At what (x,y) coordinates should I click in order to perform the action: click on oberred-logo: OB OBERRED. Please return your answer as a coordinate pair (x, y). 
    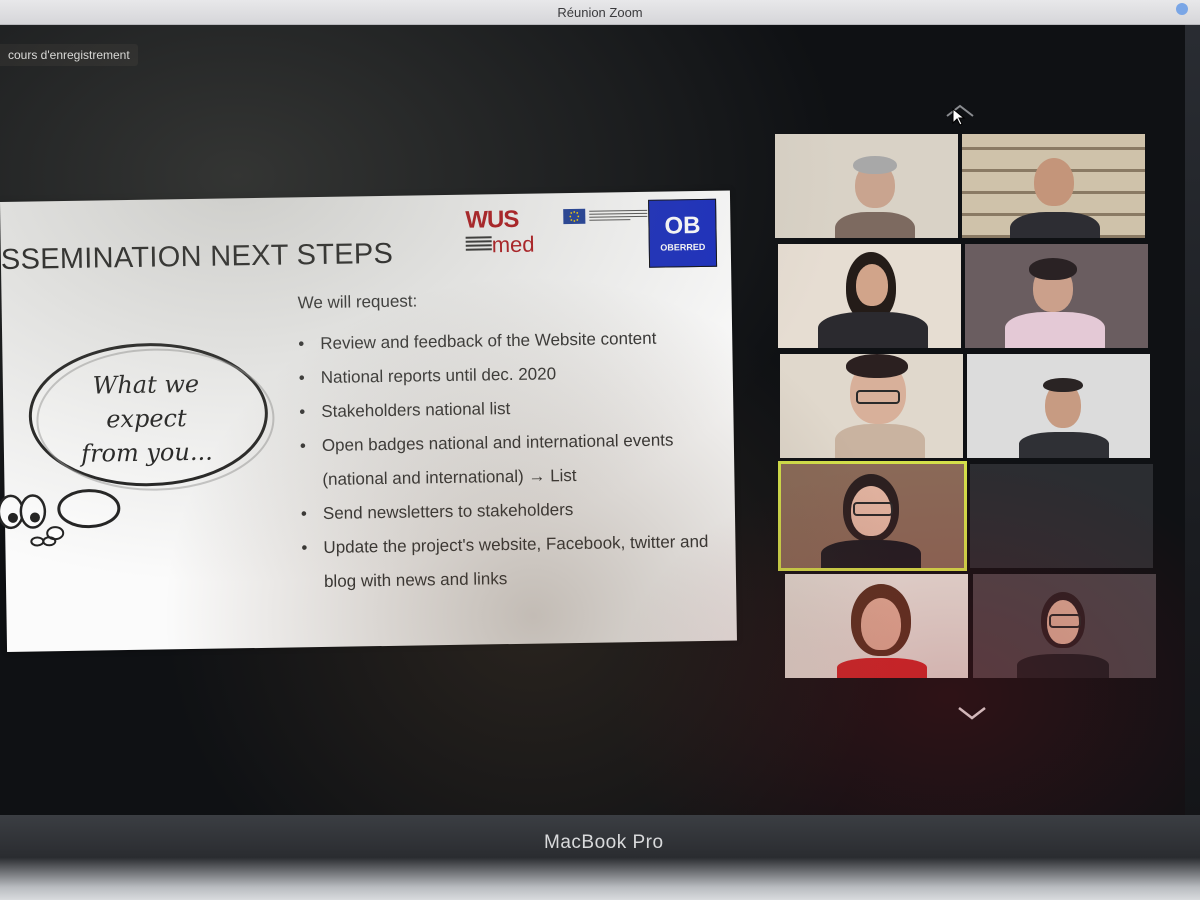
    Looking at the image, I should click on (683, 233).